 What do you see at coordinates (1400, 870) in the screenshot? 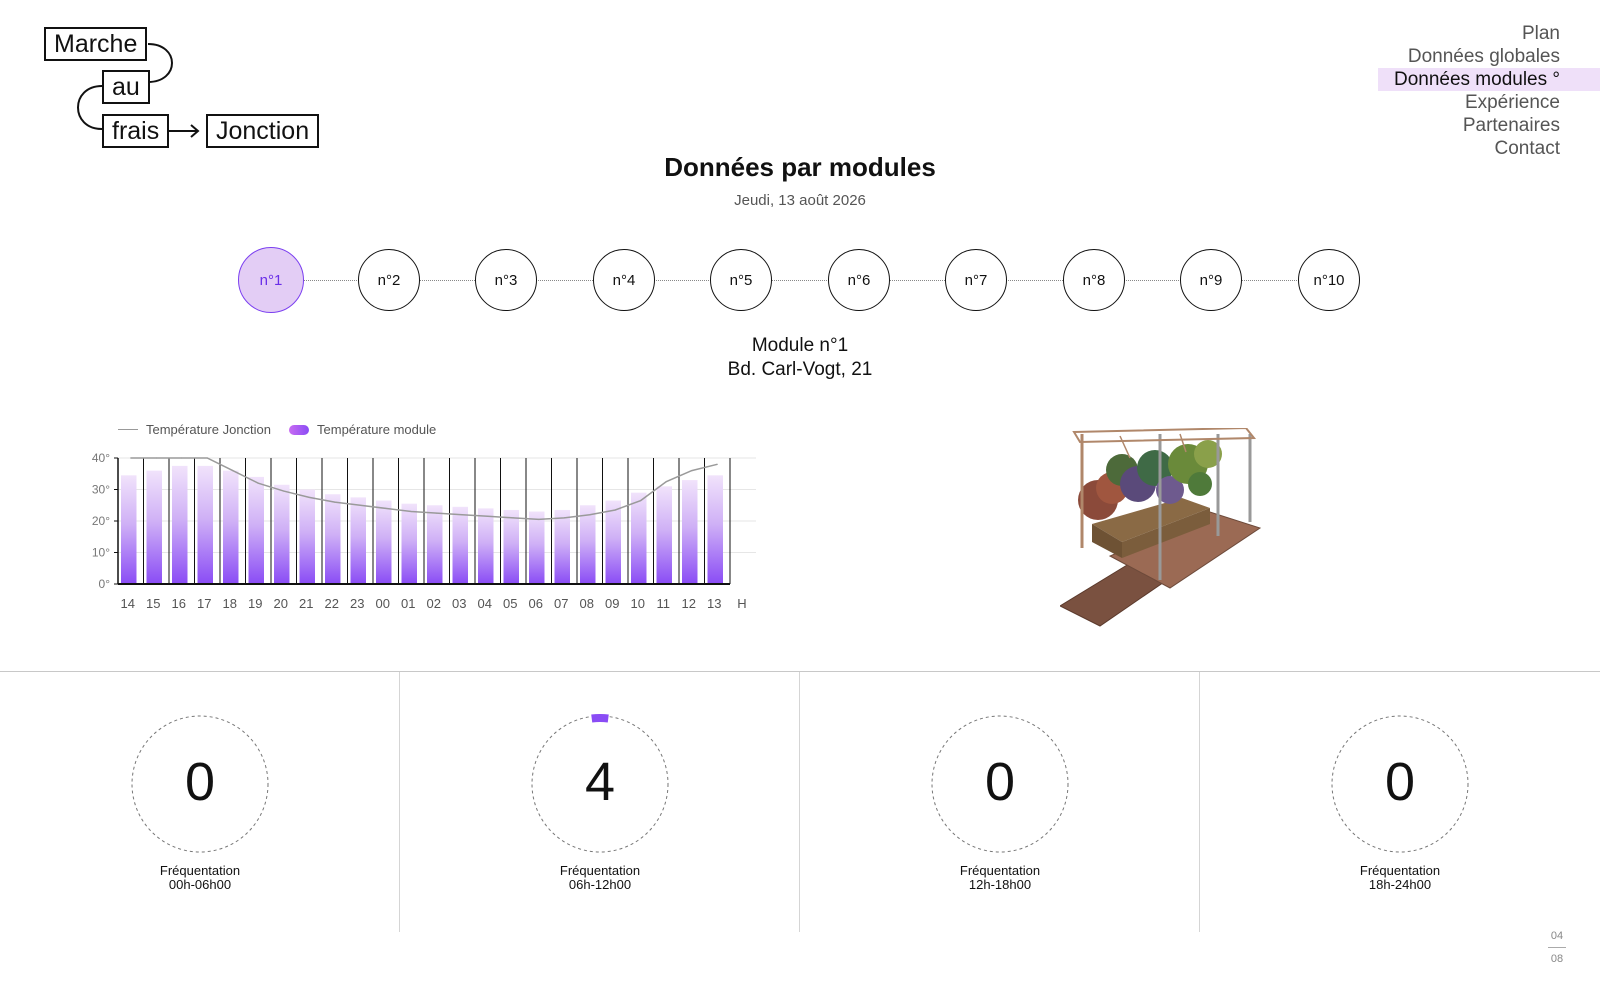
I see `frequentation-title-4: Fréquentation` at bounding box center [1400, 870].